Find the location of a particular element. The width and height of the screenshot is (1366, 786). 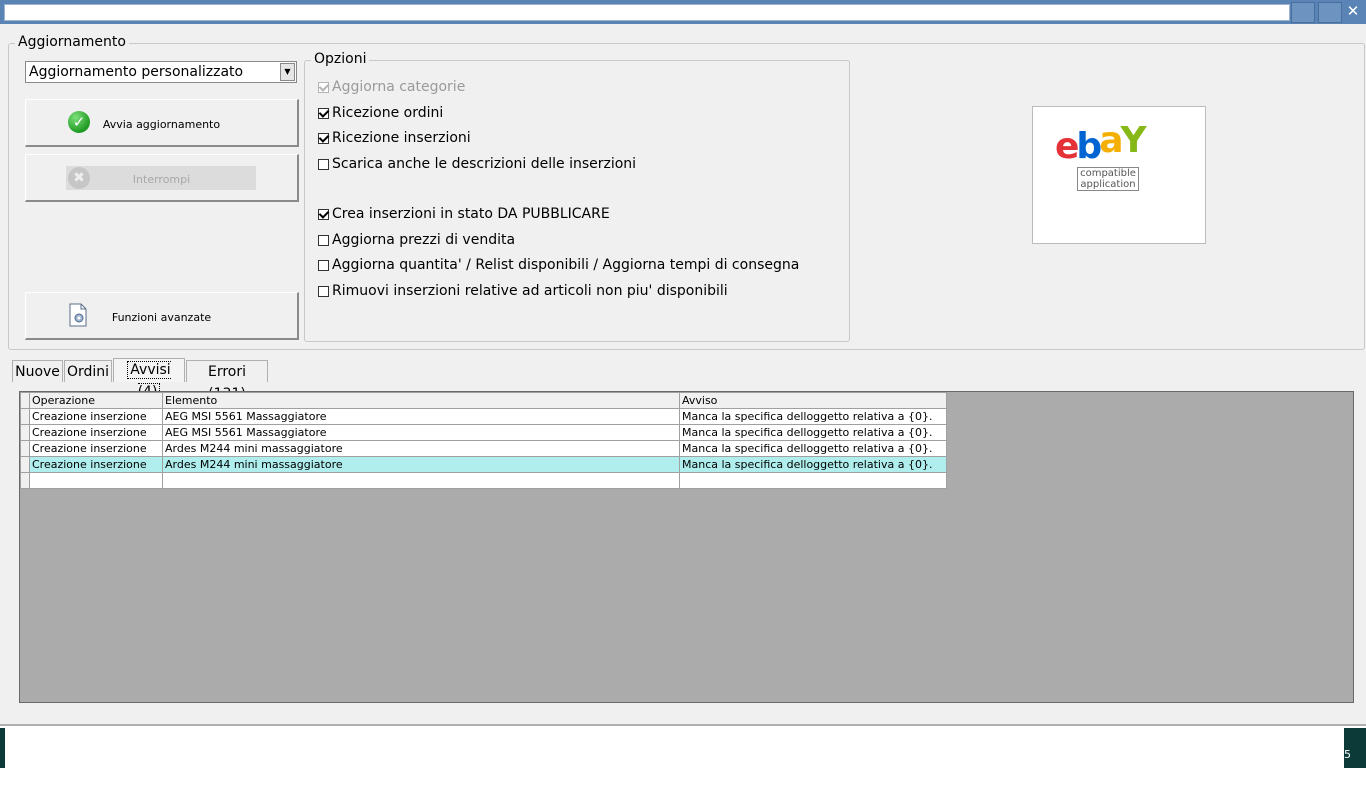

option-ricezione-inserzioni: Ricezione inserzioni is located at coordinates (394, 138).